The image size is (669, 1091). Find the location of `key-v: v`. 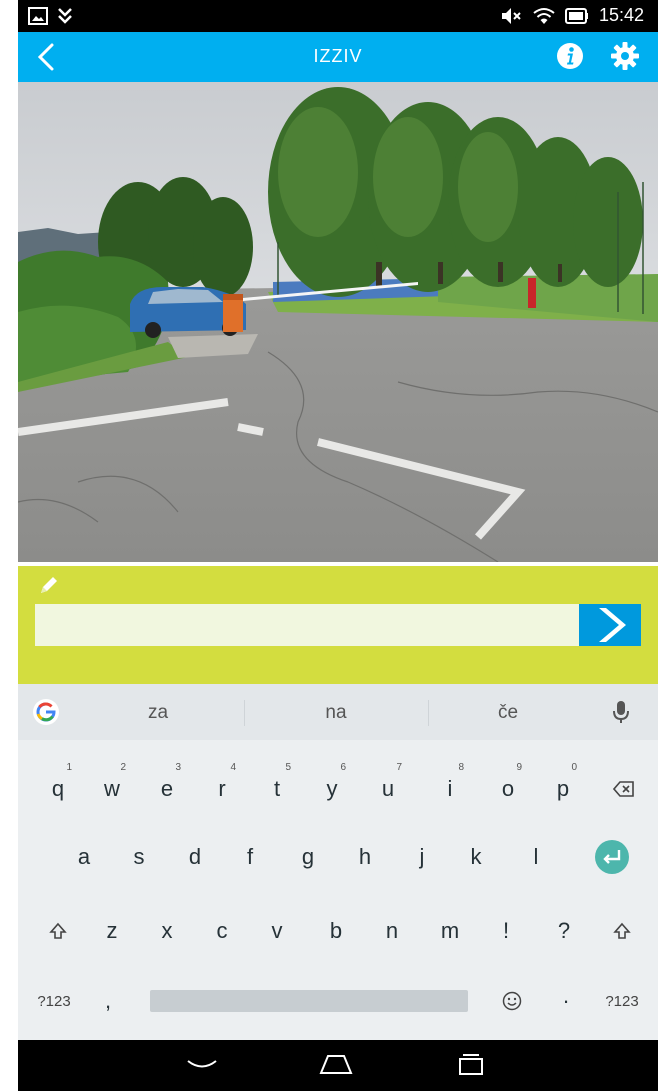

key-v: v is located at coordinates (277, 931).